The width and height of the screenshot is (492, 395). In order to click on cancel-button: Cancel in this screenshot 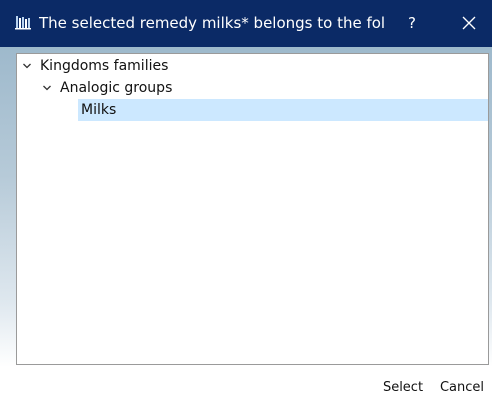, I will do `click(462, 386)`.